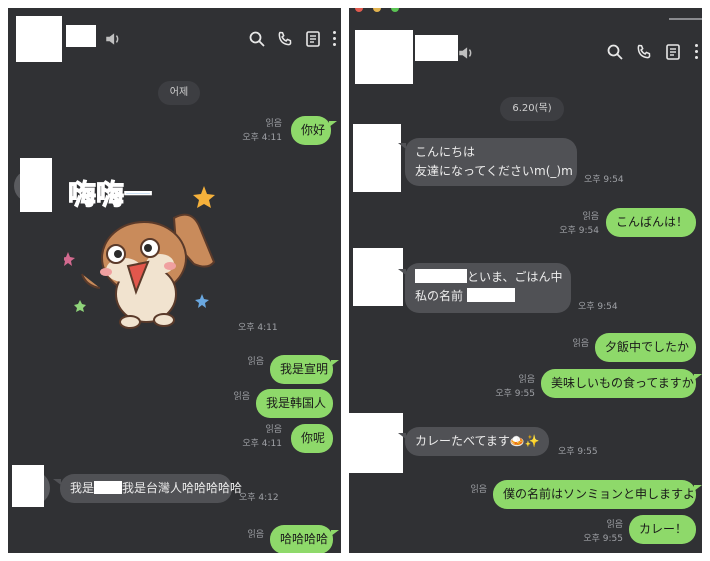 The image size is (710, 561). I want to click on message-bubble-received: 我是 我是台灣人哈哈哈哈哈, so click(151, 488).